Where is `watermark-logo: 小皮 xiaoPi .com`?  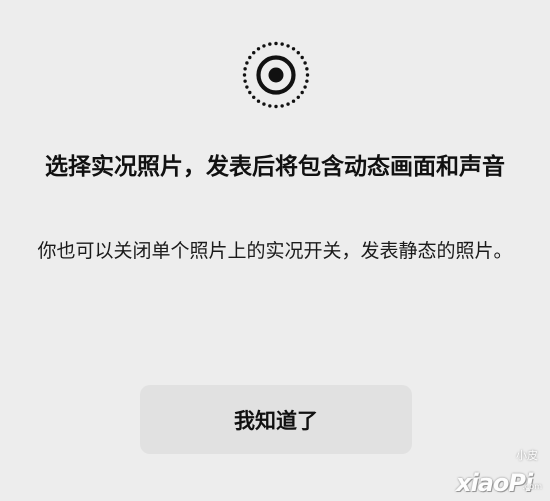
watermark-logo: 小皮 xiaoPi .com is located at coordinates (499, 472).